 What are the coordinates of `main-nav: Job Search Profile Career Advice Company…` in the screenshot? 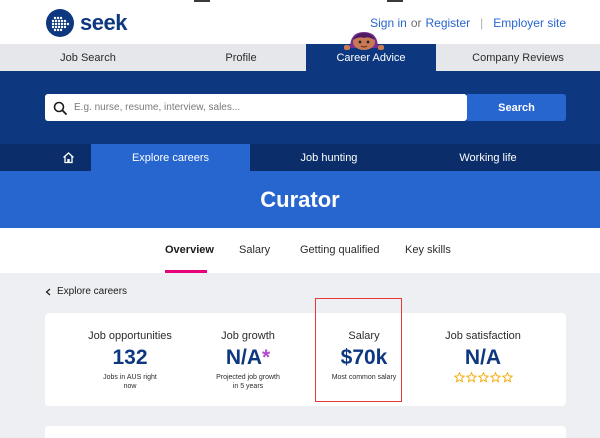 It's located at (300, 57).